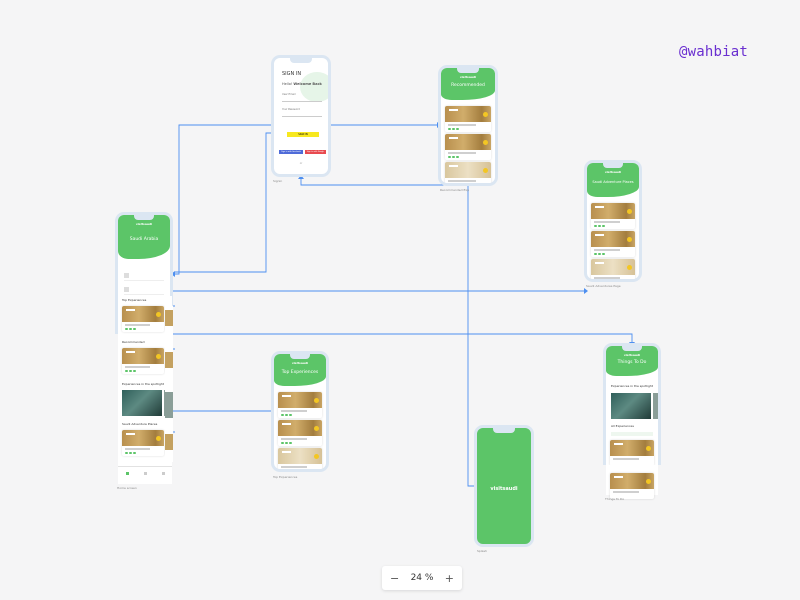 The width and height of the screenshot is (800, 600). I want to click on tab-search-icon, so click(145, 473).